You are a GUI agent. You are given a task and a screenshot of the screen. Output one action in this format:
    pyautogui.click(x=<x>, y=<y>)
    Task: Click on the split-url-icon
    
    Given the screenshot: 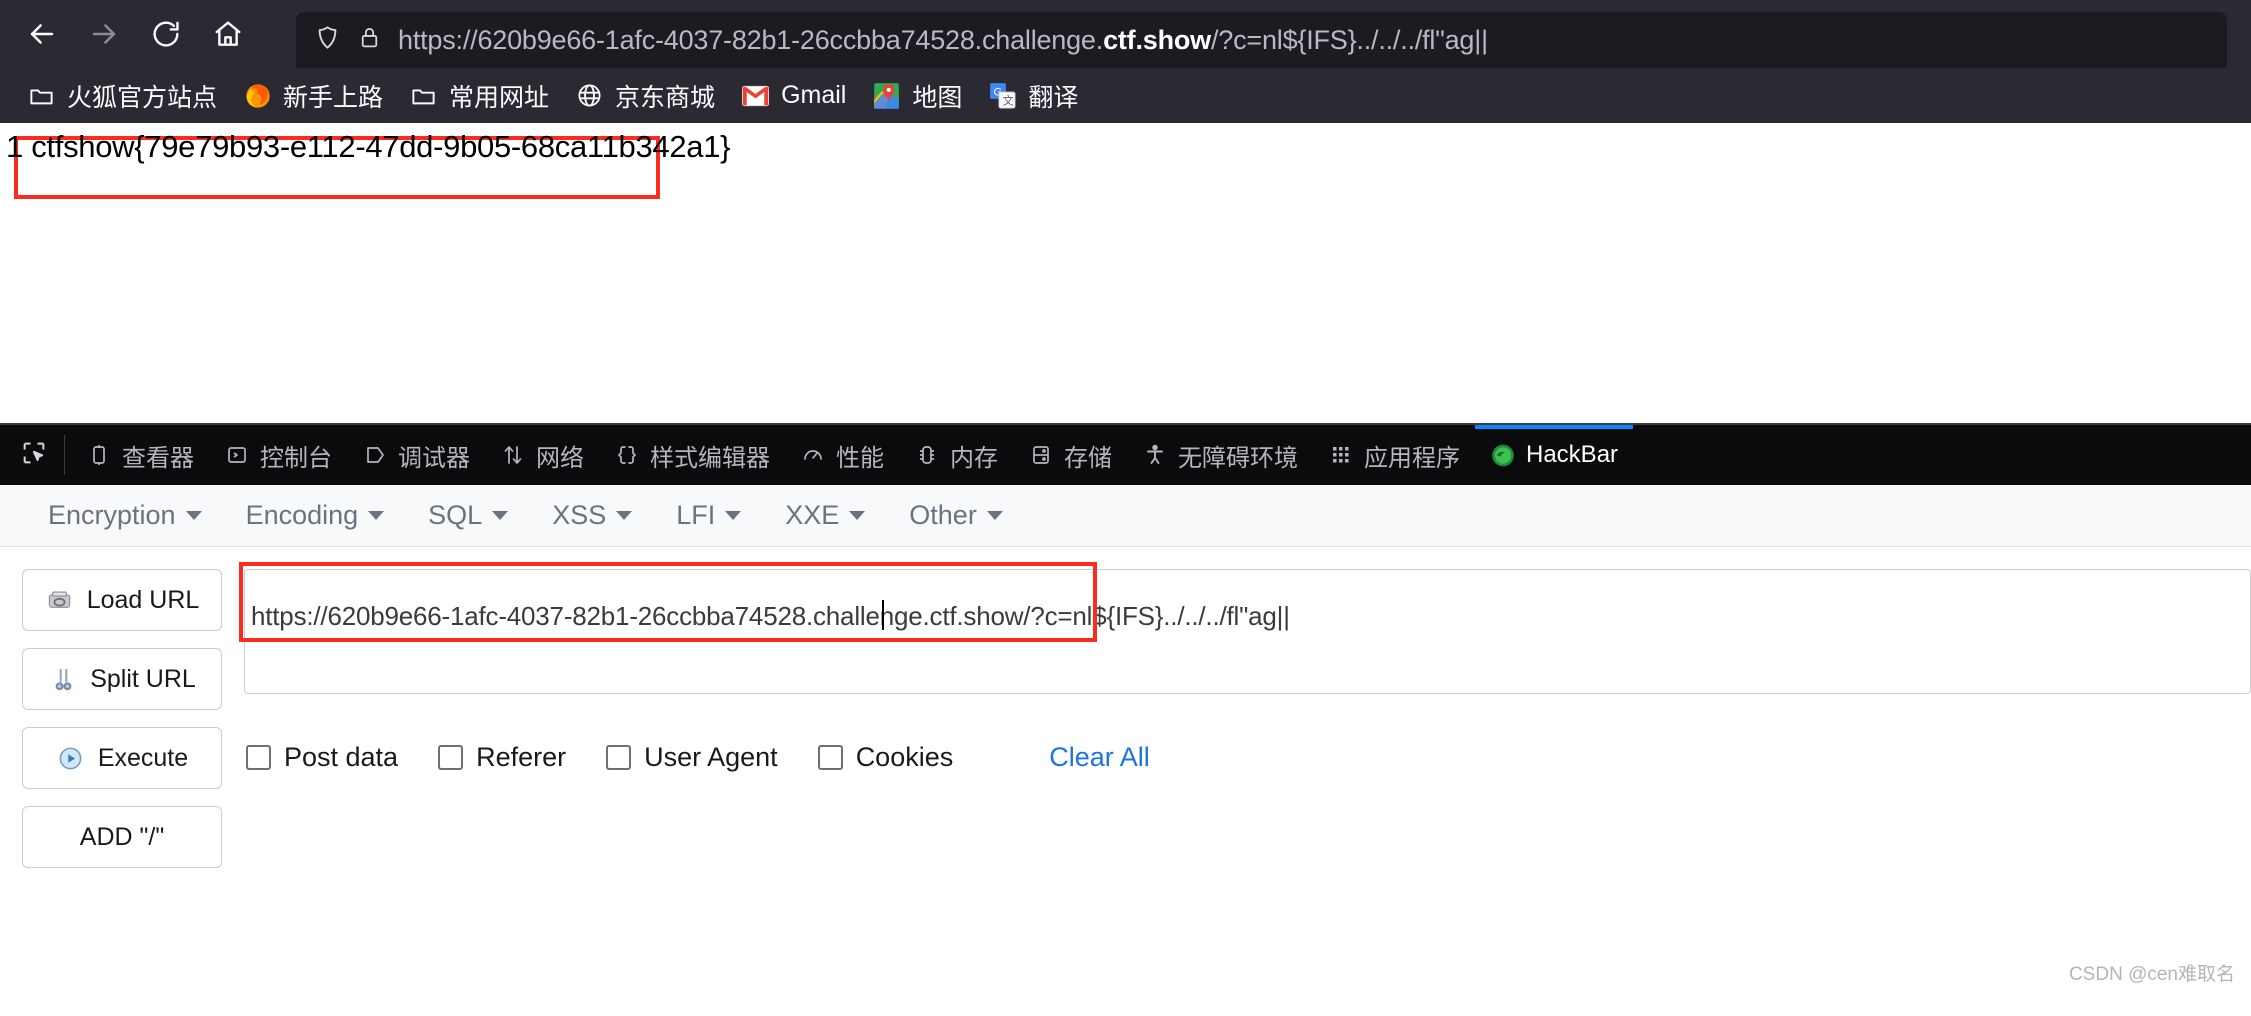 What is the action you would take?
    pyautogui.click(x=63, y=679)
    